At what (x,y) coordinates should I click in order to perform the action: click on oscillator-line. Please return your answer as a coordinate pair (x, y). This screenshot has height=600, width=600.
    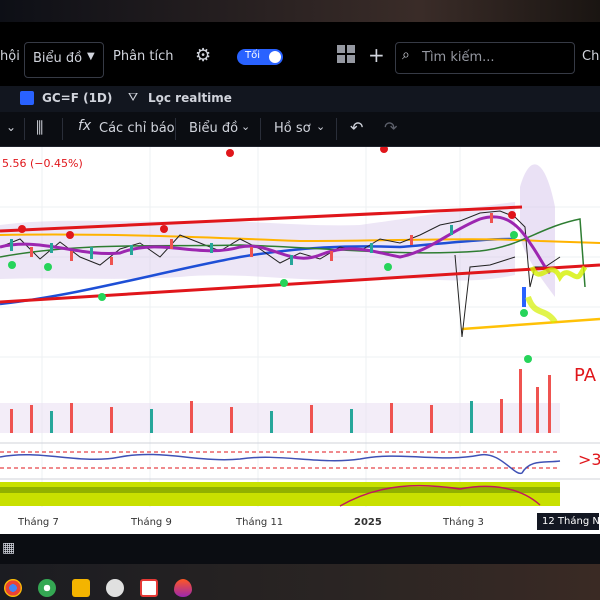
    Looking at the image, I should click on (280, 463).